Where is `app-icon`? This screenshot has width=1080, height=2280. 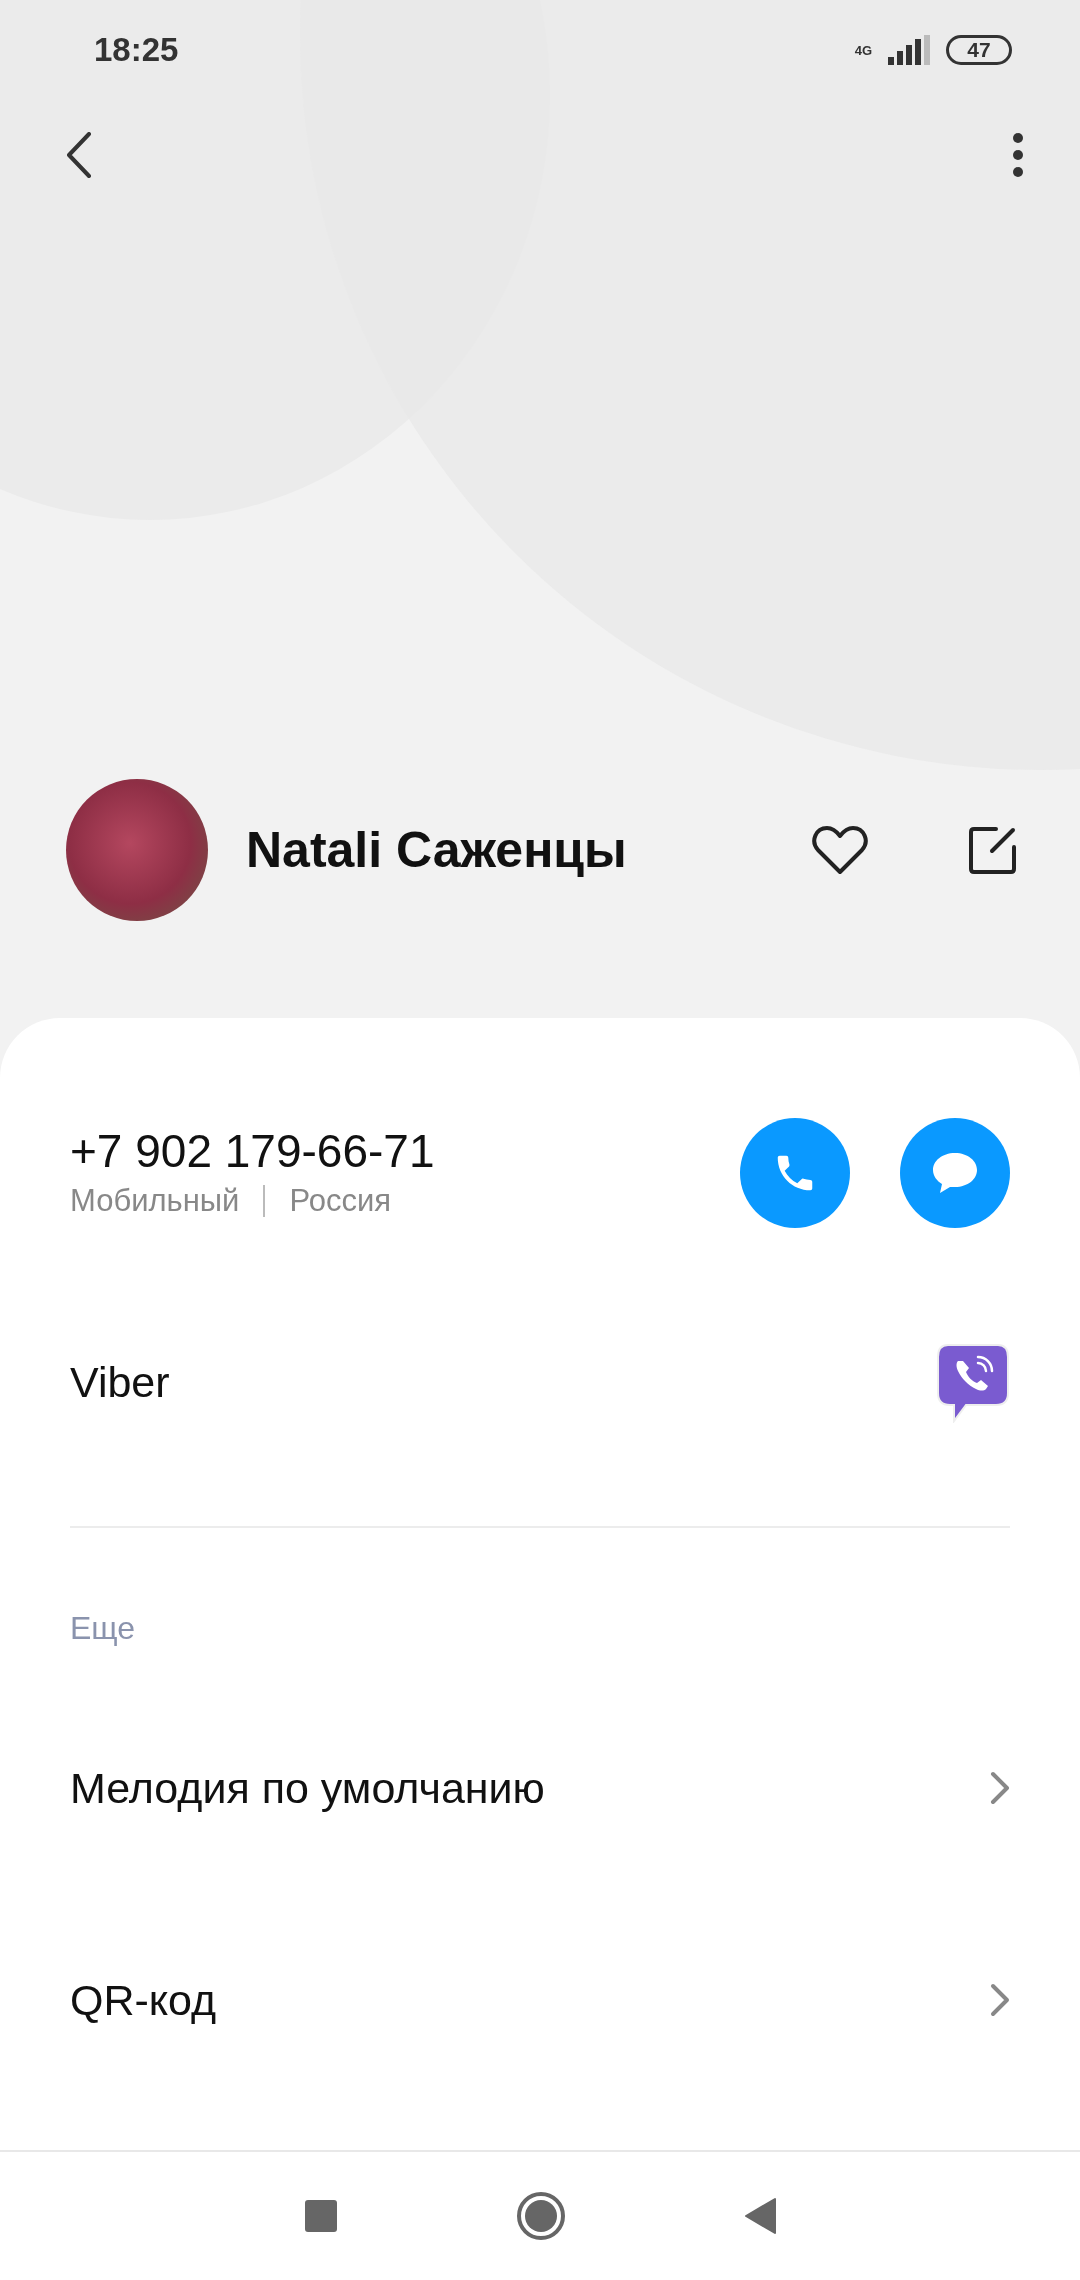
app-icon is located at coordinates (973, 1382).